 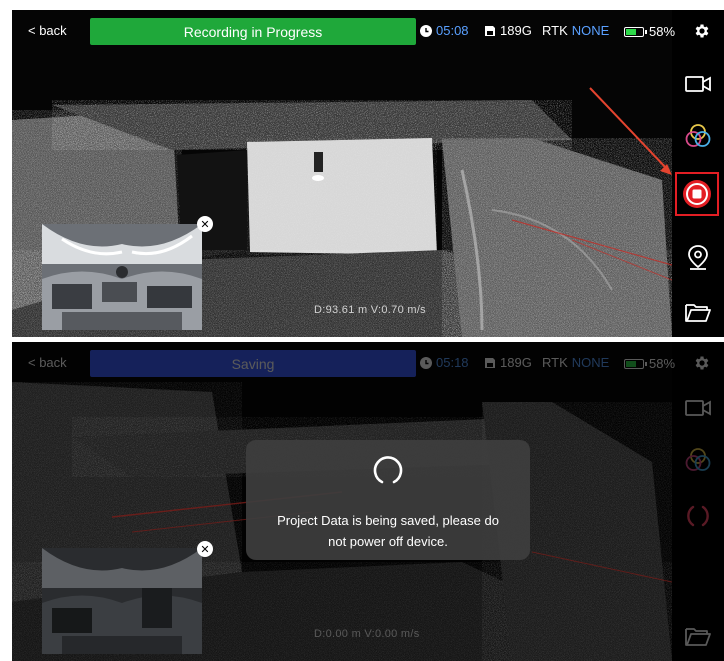 What do you see at coordinates (452, 362) in the screenshot?
I see `time-value: 05:18` at bounding box center [452, 362].